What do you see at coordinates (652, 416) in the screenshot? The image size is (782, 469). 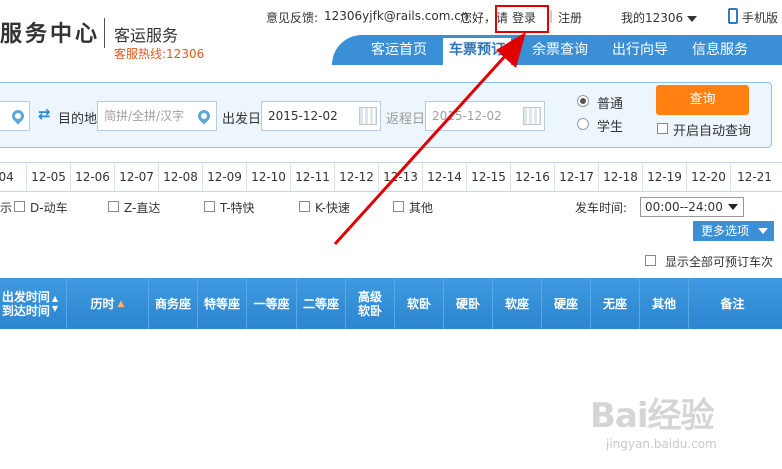 I see `baidu-jingyan-watermark-logo: Bai经验` at bounding box center [652, 416].